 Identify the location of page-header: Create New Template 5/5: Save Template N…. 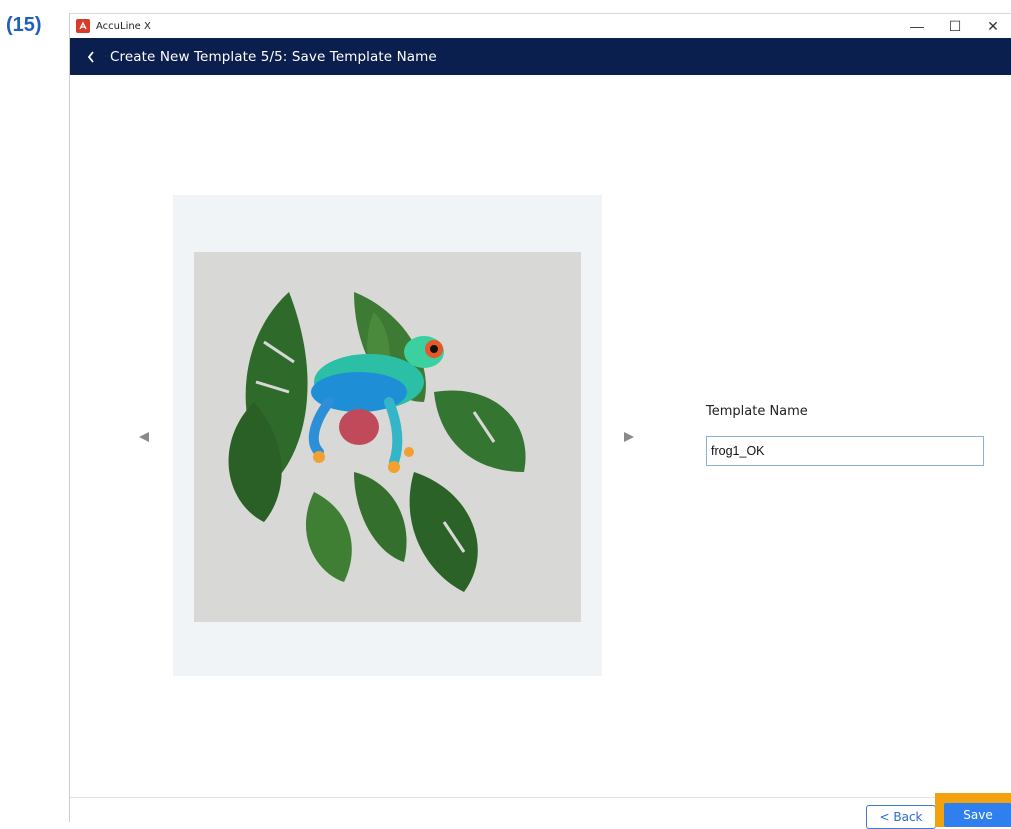
(540, 56).